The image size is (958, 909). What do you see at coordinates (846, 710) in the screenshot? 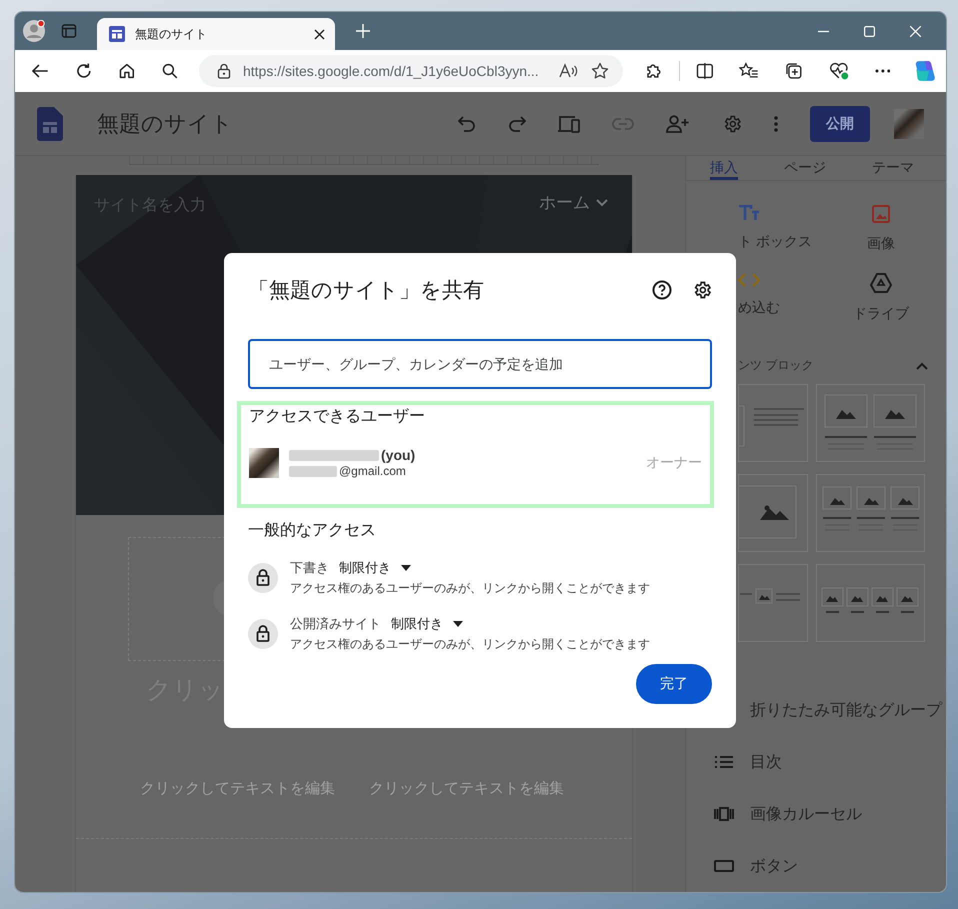
I see `component-label: 折りたたみ可能なグループ` at bounding box center [846, 710].